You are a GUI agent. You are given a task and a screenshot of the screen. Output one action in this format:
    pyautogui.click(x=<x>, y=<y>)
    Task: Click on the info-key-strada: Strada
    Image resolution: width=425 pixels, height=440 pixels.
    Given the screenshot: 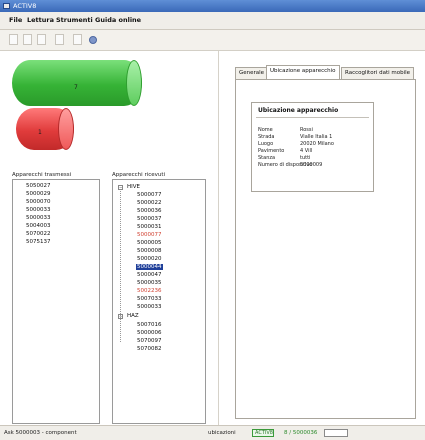 What is the action you would take?
    pyautogui.click(x=266, y=137)
    